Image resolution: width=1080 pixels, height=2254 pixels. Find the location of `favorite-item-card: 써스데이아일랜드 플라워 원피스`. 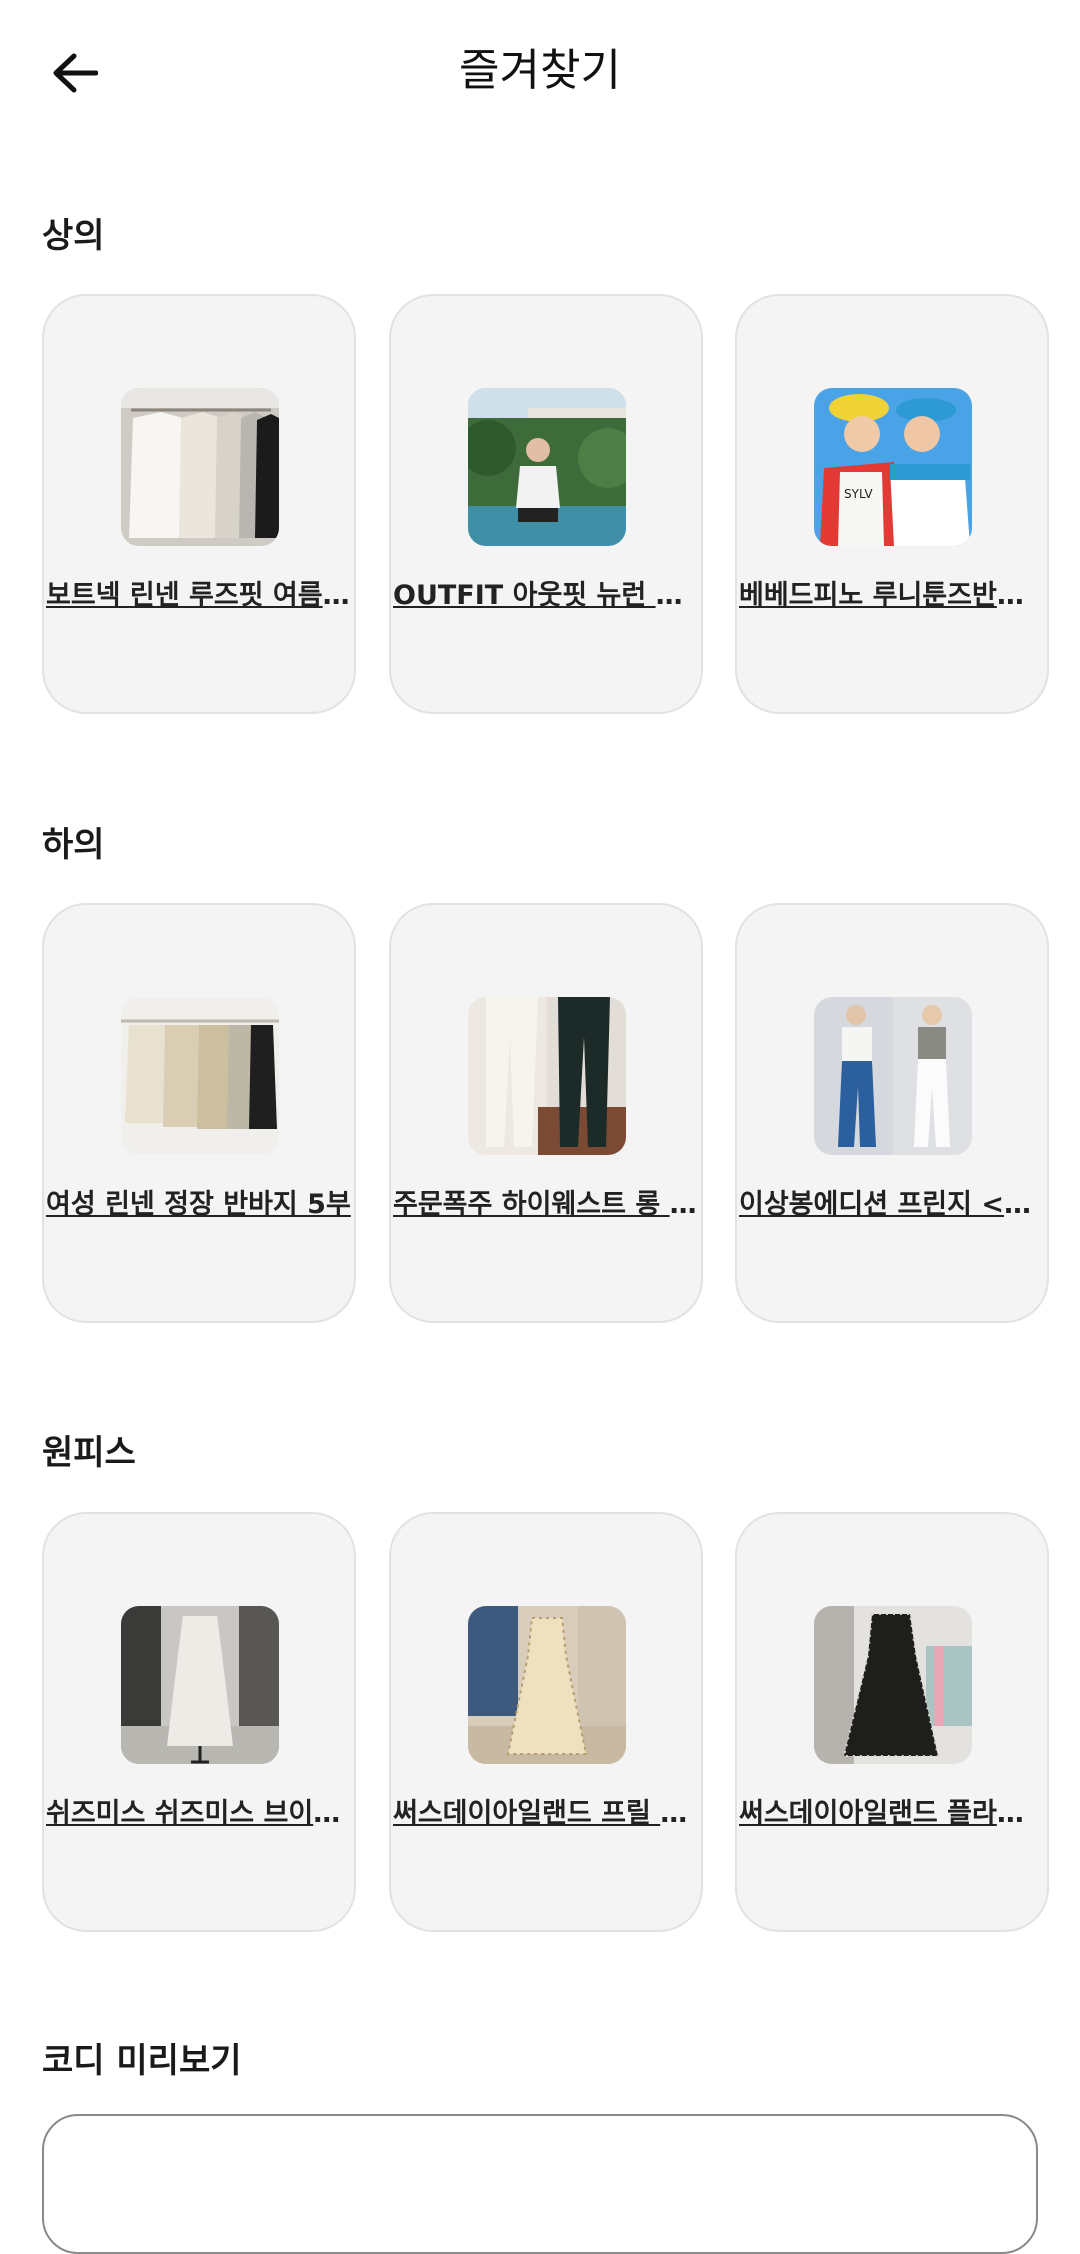

favorite-item-card: 써스데이아일랜드 플라워 원피스 is located at coordinates (892, 1722).